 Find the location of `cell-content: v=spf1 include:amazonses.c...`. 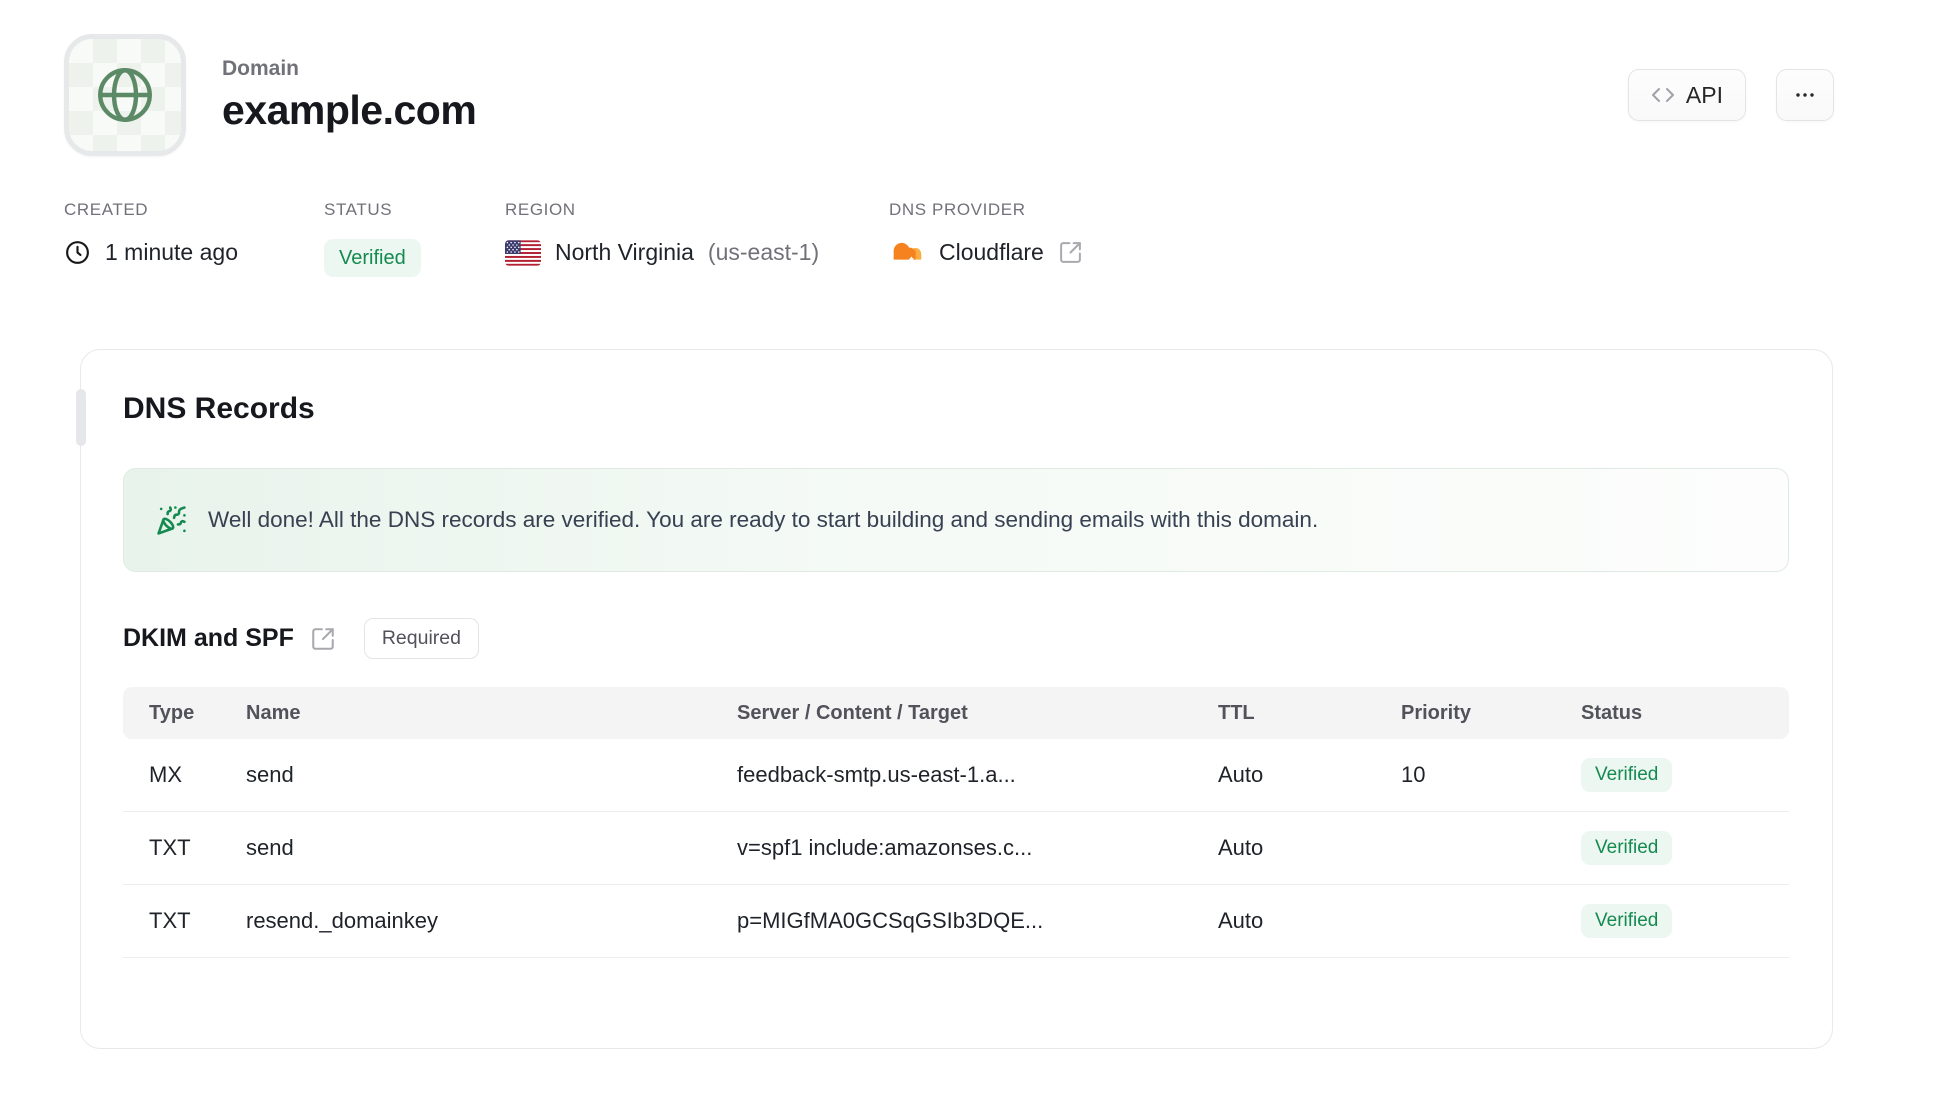

cell-content: v=spf1 include:amazonses.c... is located at coordinates (885, 847).